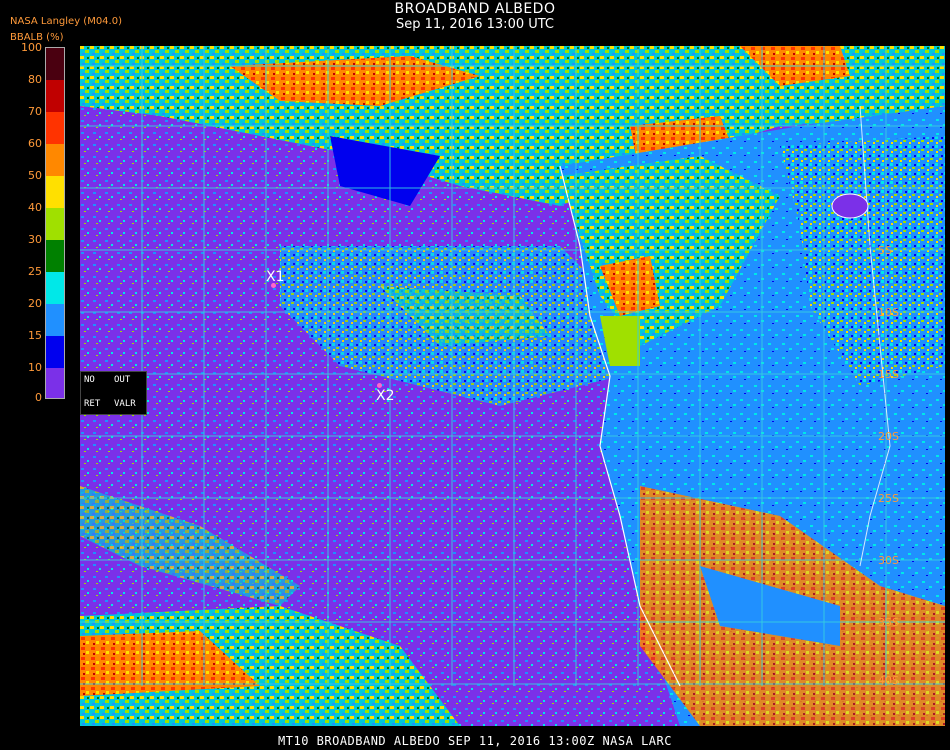 The image size is (950, 750). What do you see at coordinates (475, 24) in the screenshot?
I see `map-timestamp: Sep 11, 2016 13:00 UTC` at bounding box center [475, 24].